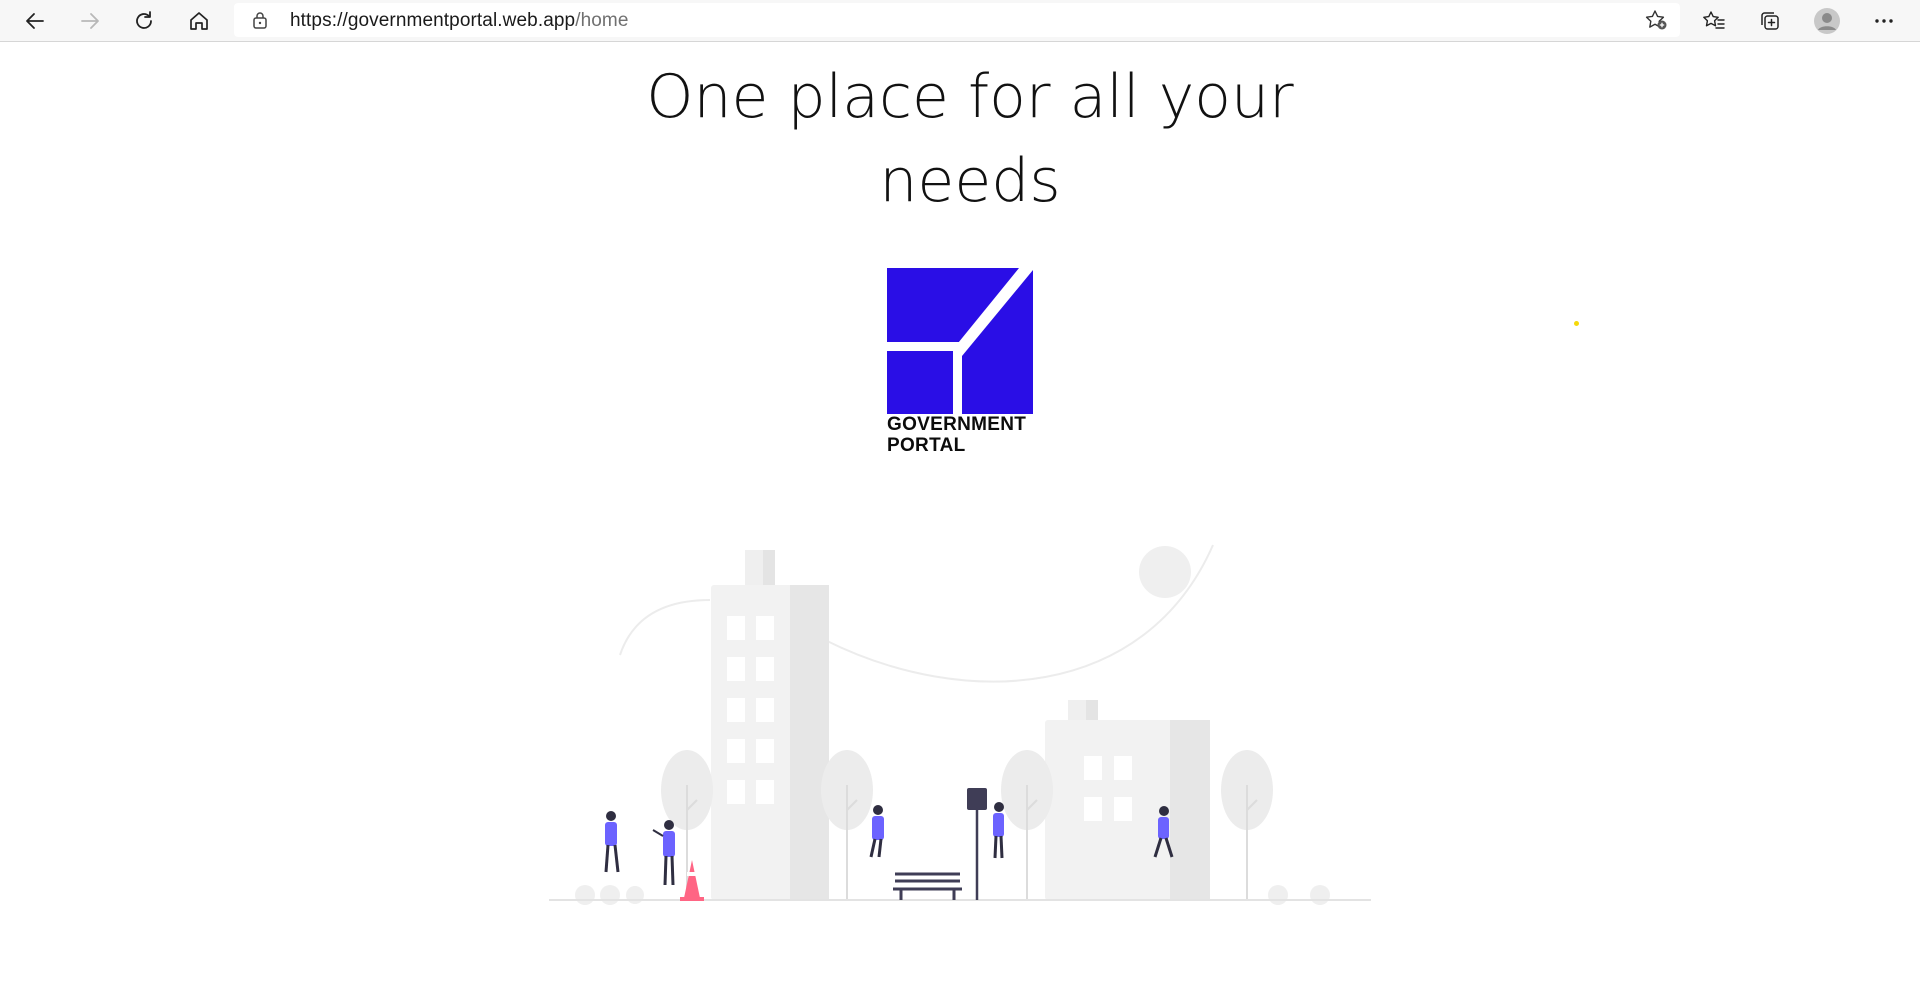 This screenshot has width=1920, height=985. I want to click on refresh-button, so click(144, 21).